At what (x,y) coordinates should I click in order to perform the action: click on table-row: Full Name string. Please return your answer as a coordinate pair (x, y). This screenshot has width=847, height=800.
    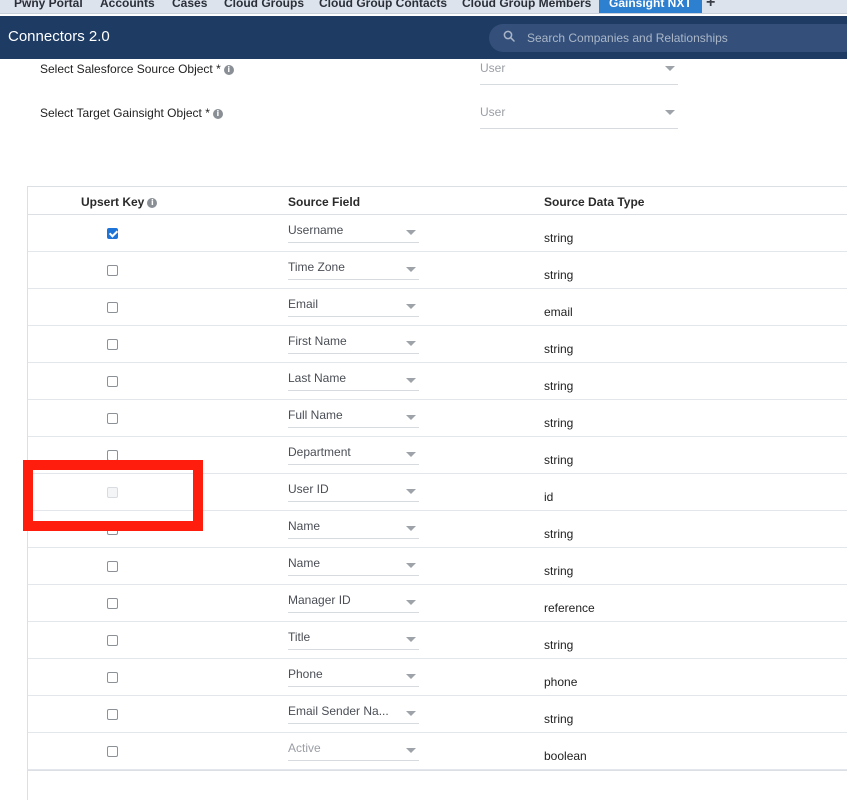
    Looking at the image, I should click on (437, 418).